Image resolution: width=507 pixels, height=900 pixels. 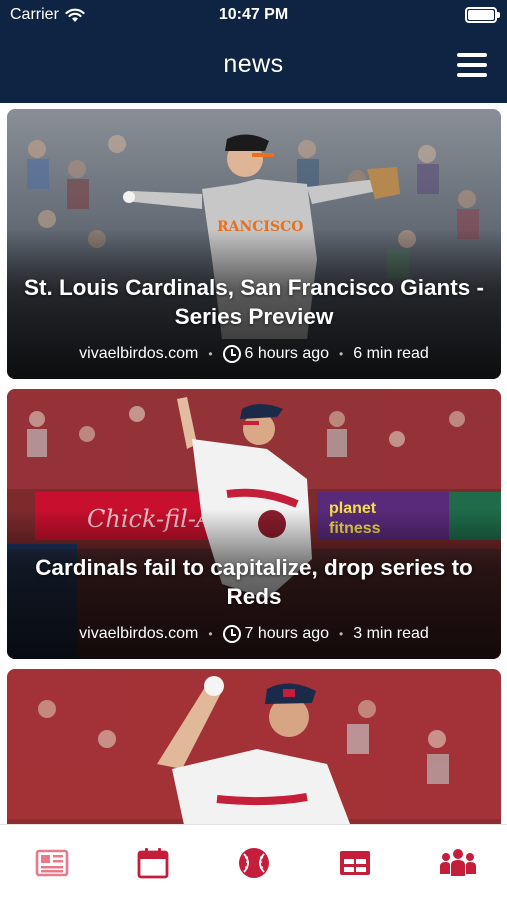 I want to click on calendar-icon, so click(x=153, y=863).